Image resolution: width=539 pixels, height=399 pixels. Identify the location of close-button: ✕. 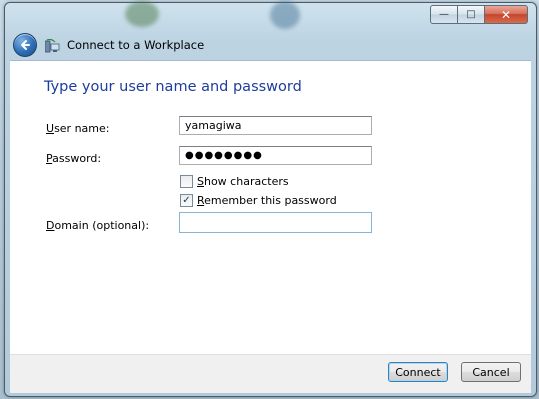
(506, 14).